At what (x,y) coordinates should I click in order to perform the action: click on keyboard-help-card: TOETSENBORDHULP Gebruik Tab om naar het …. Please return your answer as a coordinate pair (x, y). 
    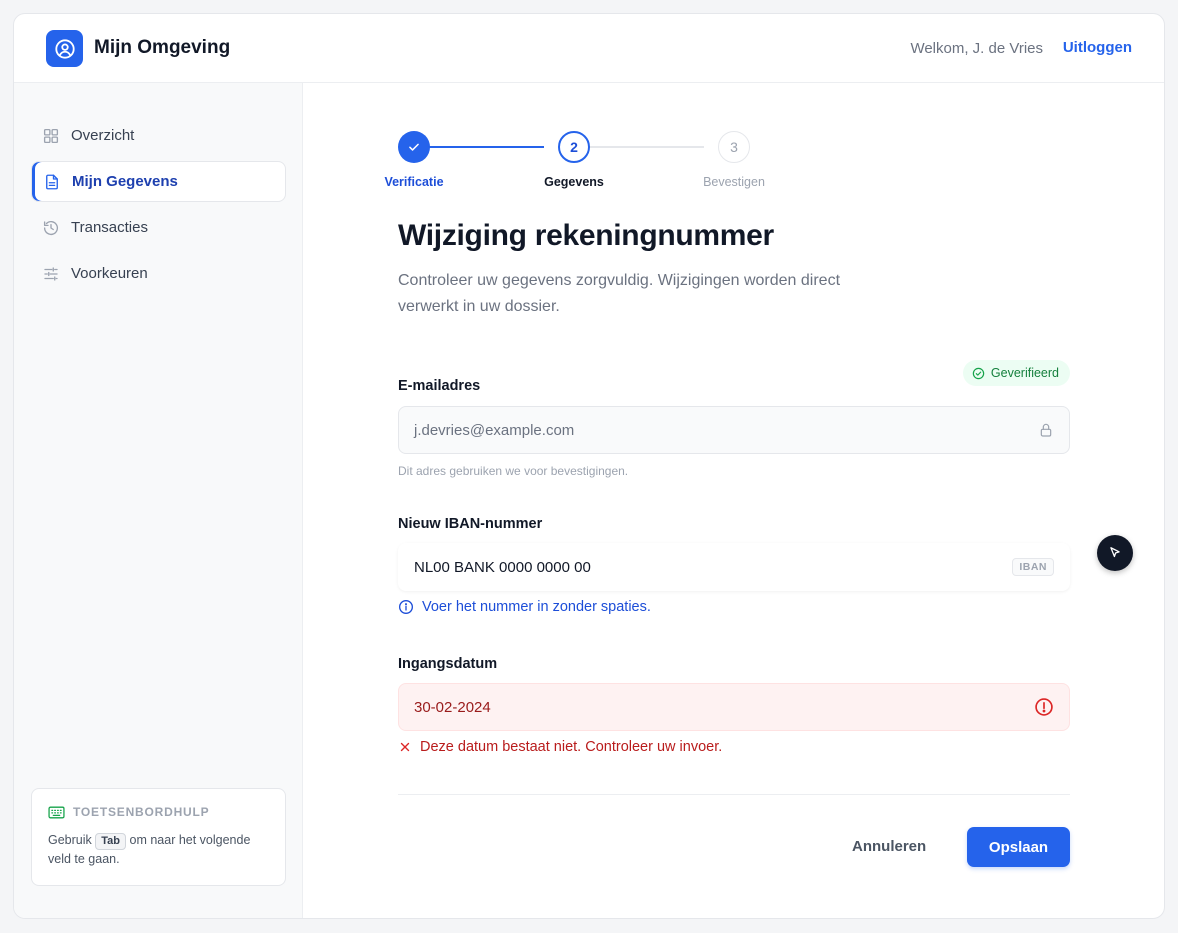
    Looking at the image, I should click on (158, 837).